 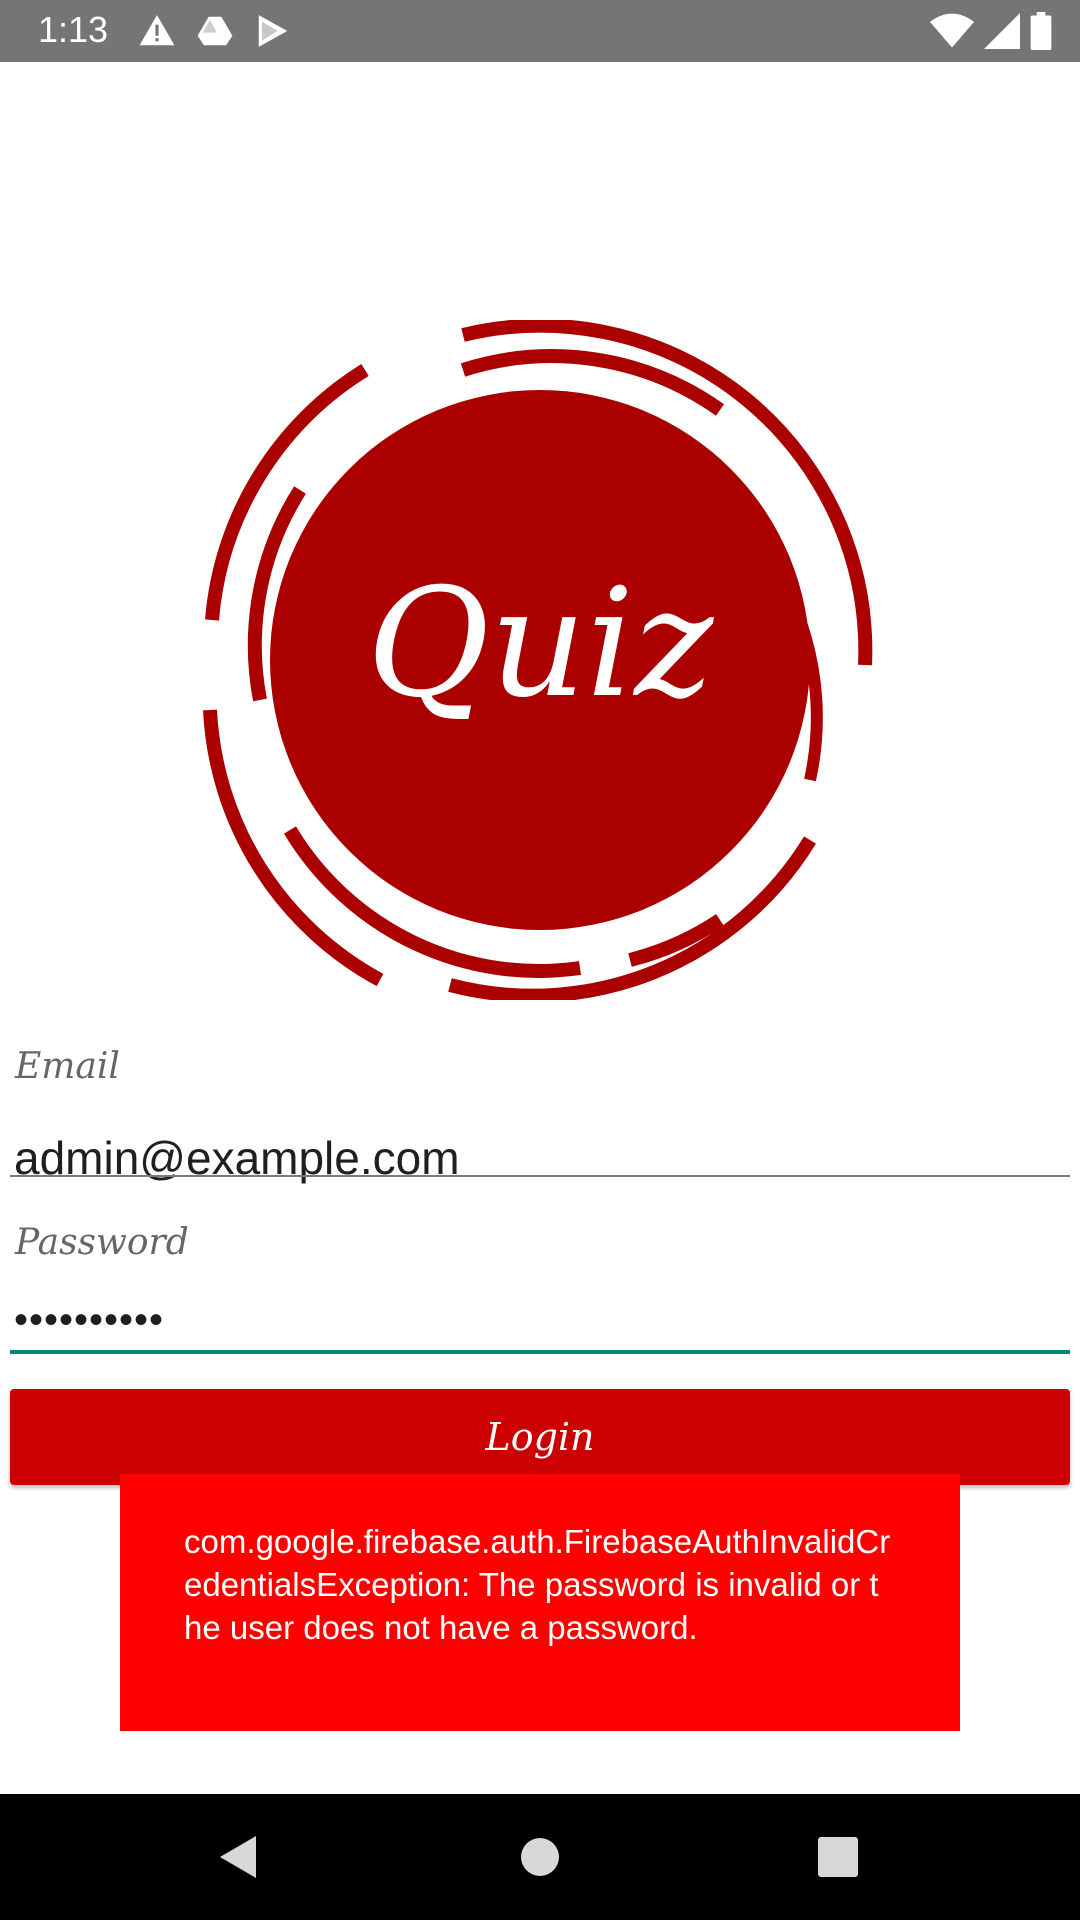 I want to click on notification-icons, so click(x=215, y=31).